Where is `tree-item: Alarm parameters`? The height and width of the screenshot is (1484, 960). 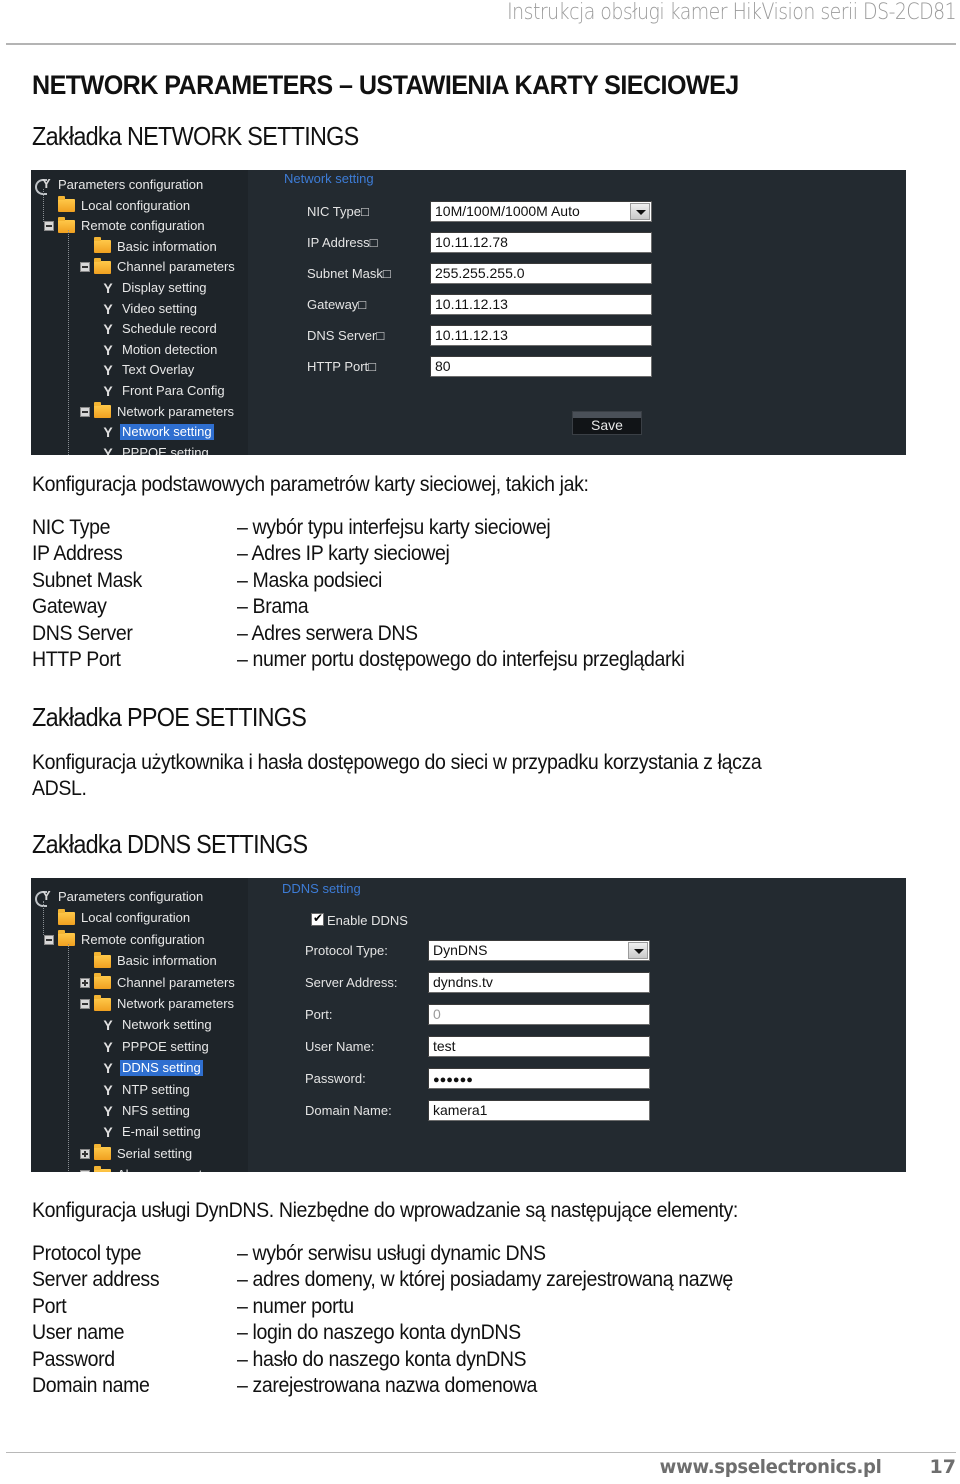
tree-item: Alarm parameters is located at coordinates (151, 1168).